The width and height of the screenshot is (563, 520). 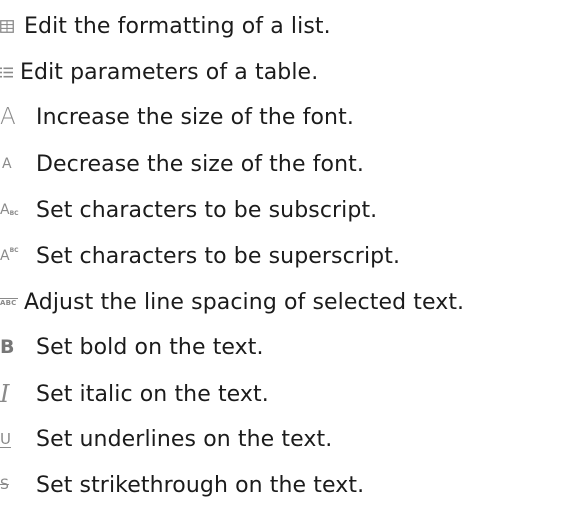 What do you see at coordinates (7, 164) in the screenshot?
I see `decrease-font-icon: A` at bounding box center [7, 164].